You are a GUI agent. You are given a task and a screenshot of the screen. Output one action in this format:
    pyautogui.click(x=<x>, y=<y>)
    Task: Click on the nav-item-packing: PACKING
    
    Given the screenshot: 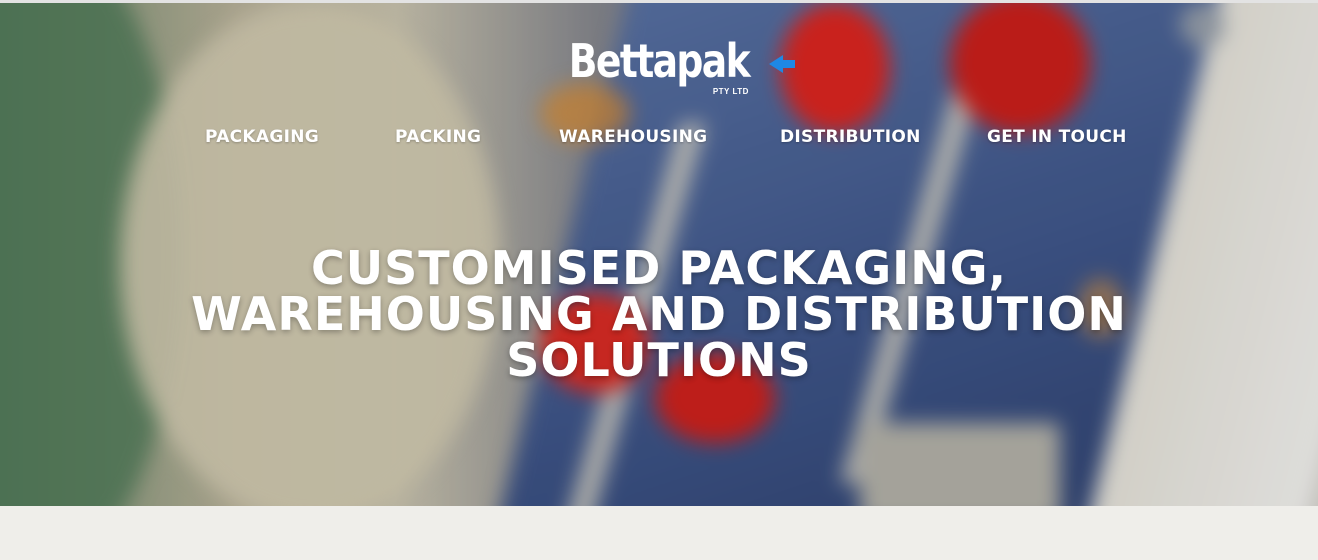 What is the action you would take?
    pyautogui.click(x=438, y=137)
    